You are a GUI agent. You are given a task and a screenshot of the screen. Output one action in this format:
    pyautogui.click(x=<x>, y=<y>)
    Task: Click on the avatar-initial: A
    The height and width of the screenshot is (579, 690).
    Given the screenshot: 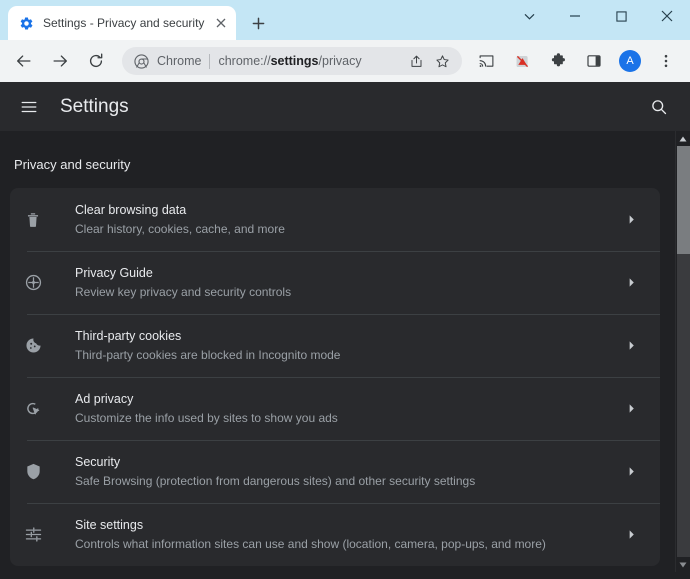 What is the action you would take?
    pyautogui.click(x=630, y=61)
    